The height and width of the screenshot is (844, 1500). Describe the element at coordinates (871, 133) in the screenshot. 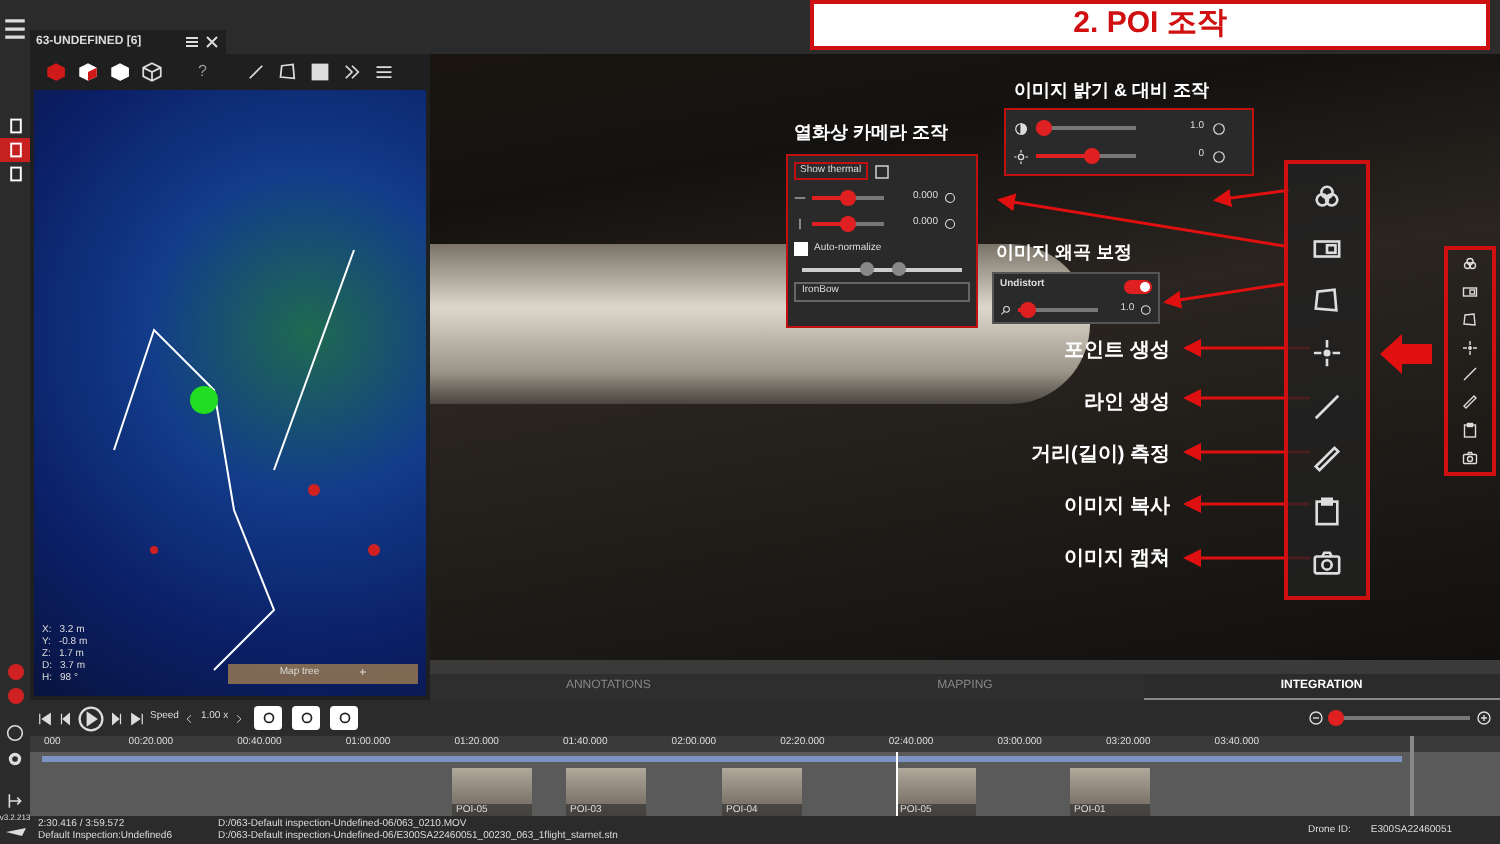

I see `callout-title: 열화상 카메라 조작` at that location.